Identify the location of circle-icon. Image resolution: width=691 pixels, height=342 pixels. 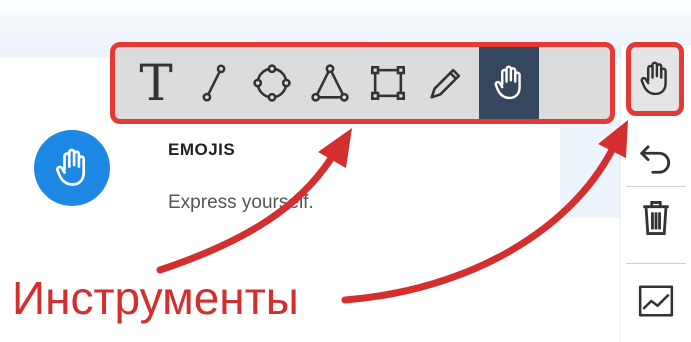
(272, 83).